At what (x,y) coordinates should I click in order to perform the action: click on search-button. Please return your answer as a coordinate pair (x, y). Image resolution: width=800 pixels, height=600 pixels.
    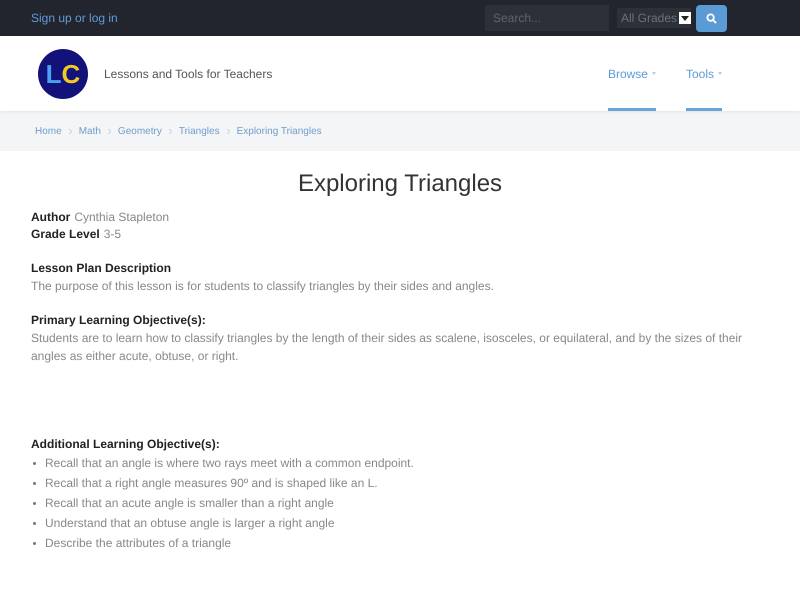
    Looking at the image, I should click on (711, 18).